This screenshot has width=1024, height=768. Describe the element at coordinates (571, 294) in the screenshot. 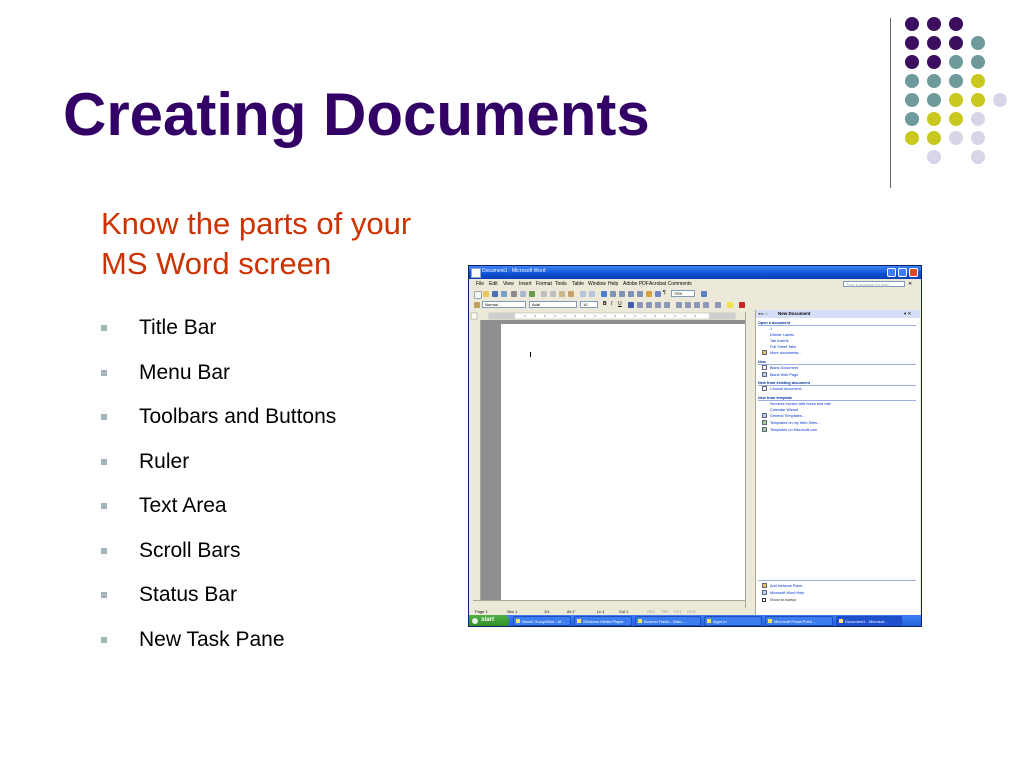

I see `format-painter-icon` at that location.